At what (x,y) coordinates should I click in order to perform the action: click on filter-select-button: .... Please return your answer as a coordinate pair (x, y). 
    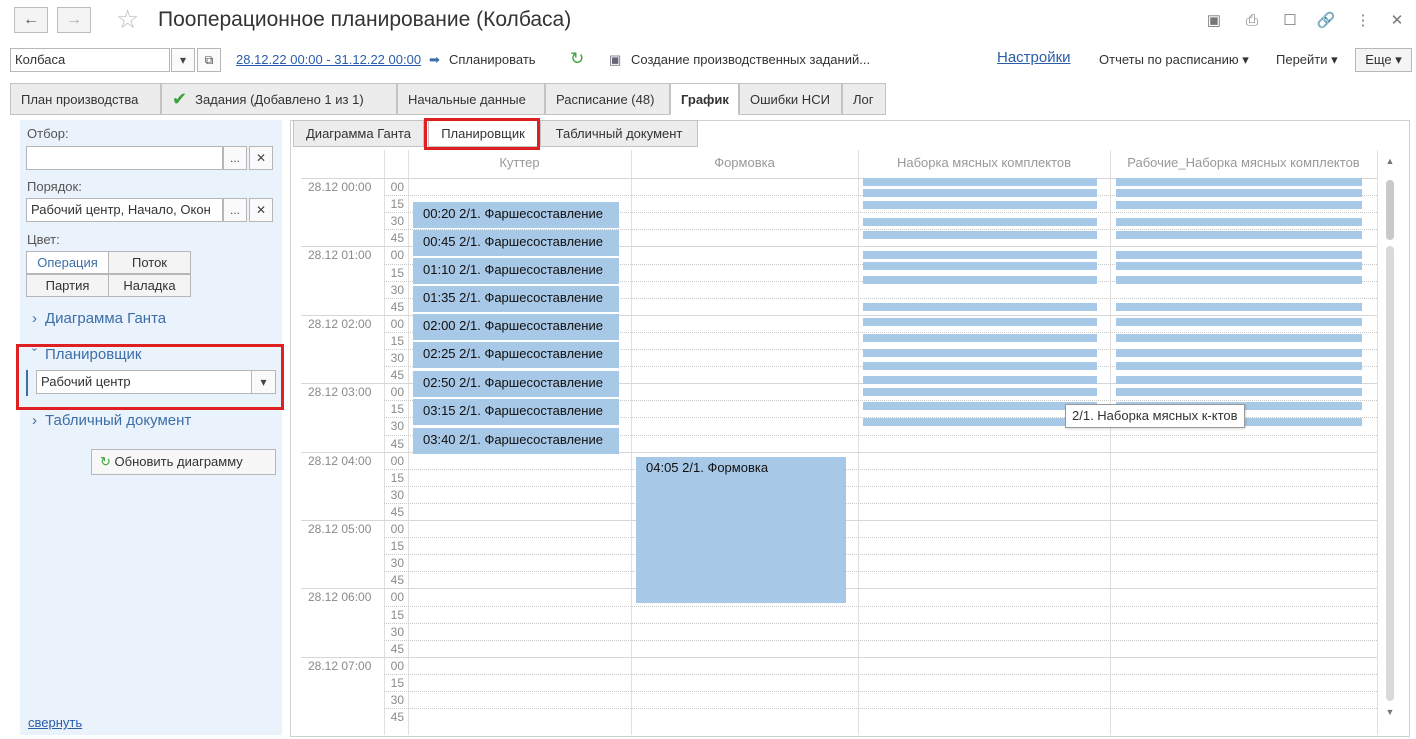
    Looking at the image, I should click on (235, 158).